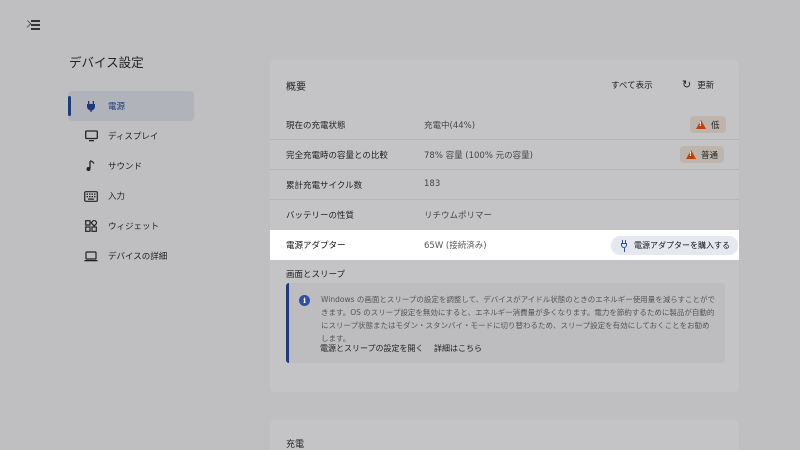 The height and width of the screenshot is (450, 800). What do you see at coordinates (320, 216) in the screenshot?
I see `row-label: バッテリーの性質` at bounding box center [320, 216].